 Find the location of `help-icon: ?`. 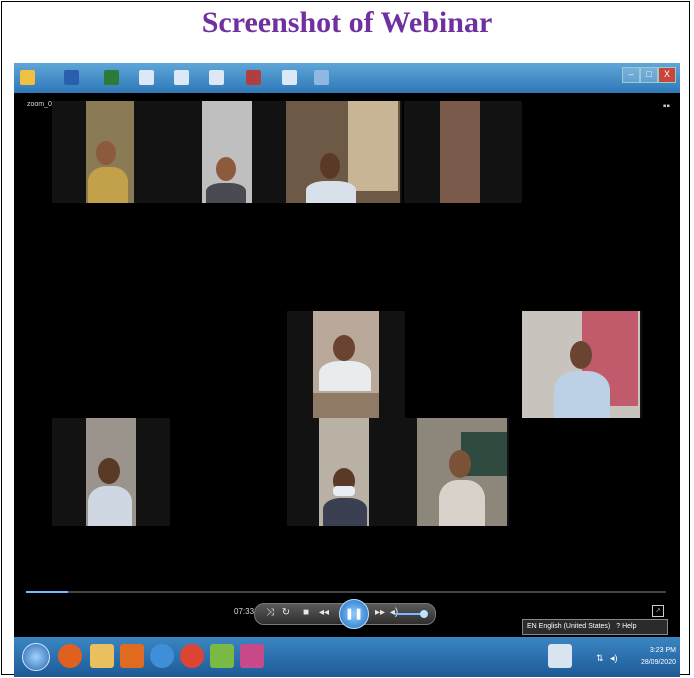

help-icon: ? is located at coordinates (618, 626).